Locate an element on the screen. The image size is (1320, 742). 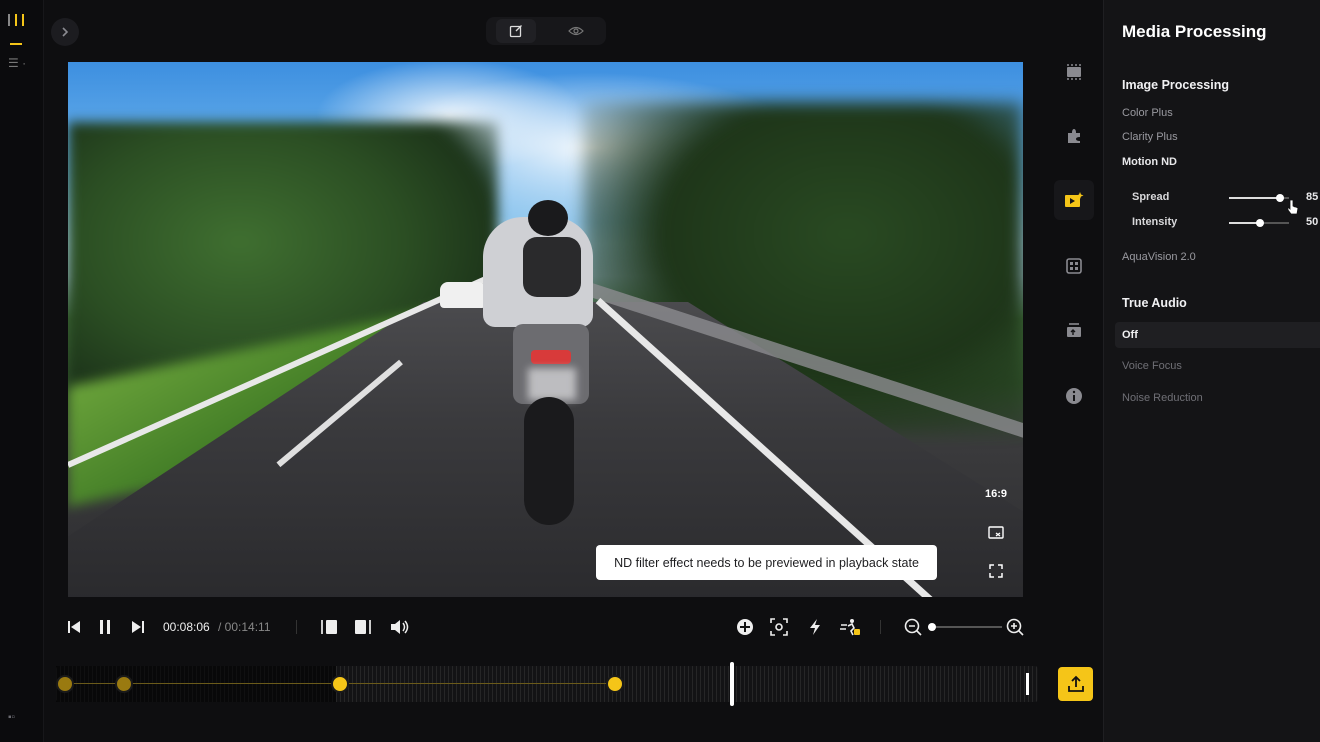
info-icon is located at coordinates (1074, 396).